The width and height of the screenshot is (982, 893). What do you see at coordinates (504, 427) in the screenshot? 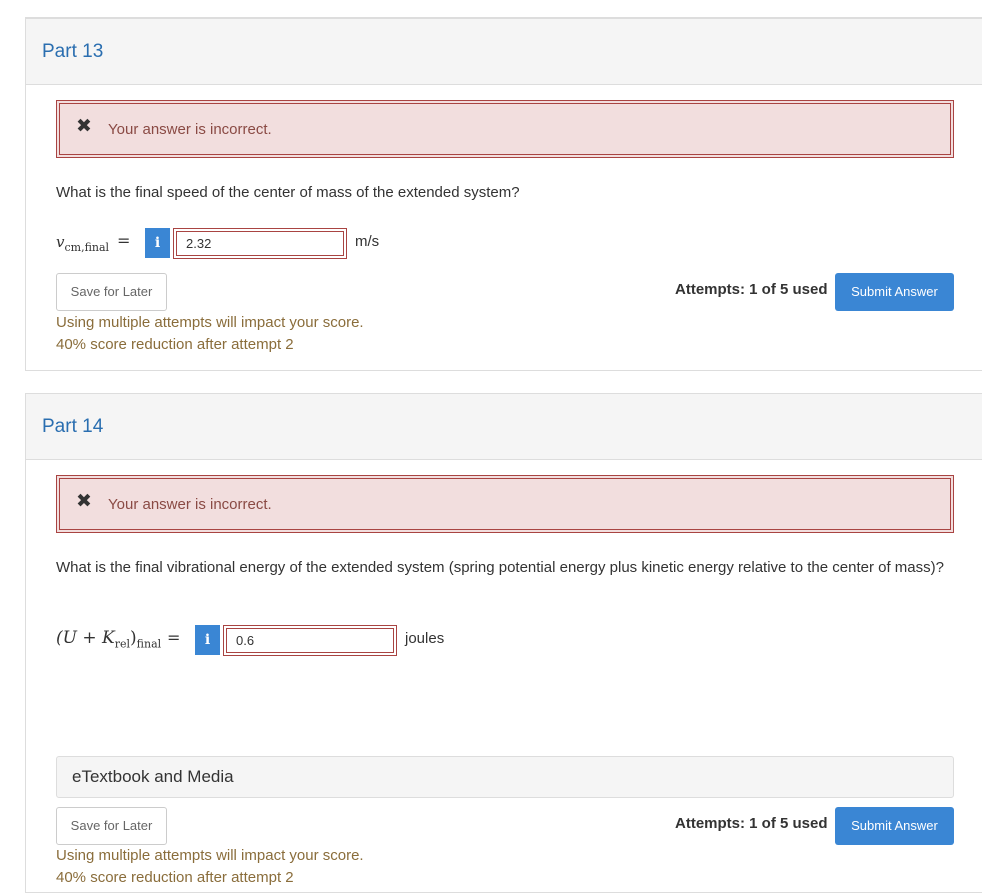
I see `part-14-header: Part 14` at bounding box center [504, 427].